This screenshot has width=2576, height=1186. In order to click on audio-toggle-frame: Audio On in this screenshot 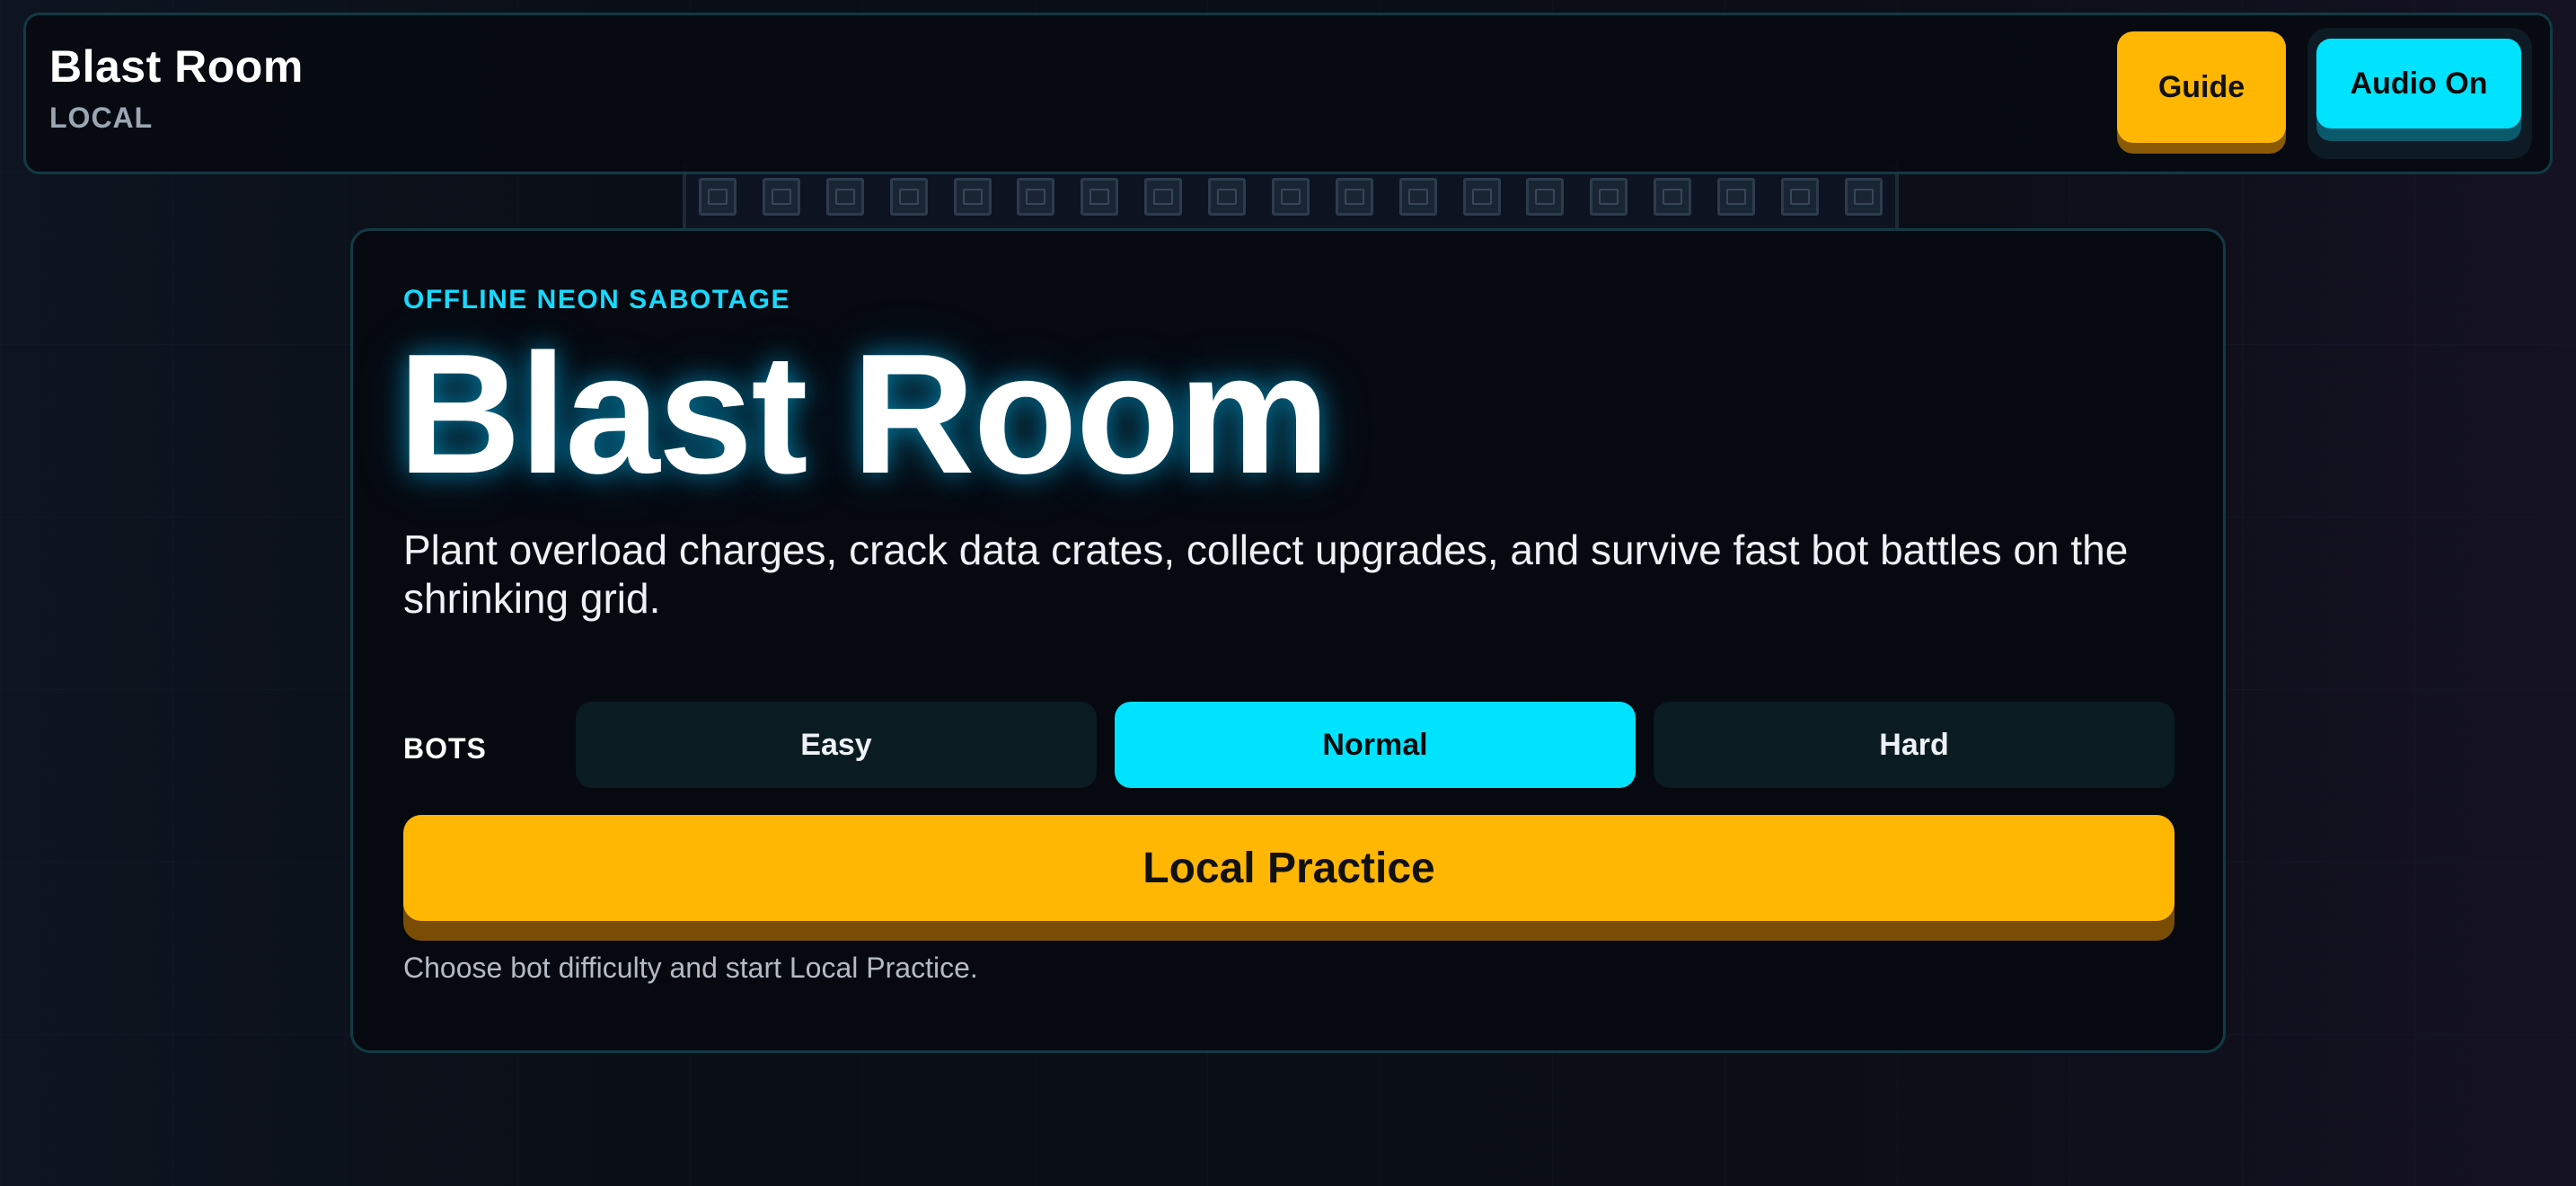, I will do `click(2419, 93)`.